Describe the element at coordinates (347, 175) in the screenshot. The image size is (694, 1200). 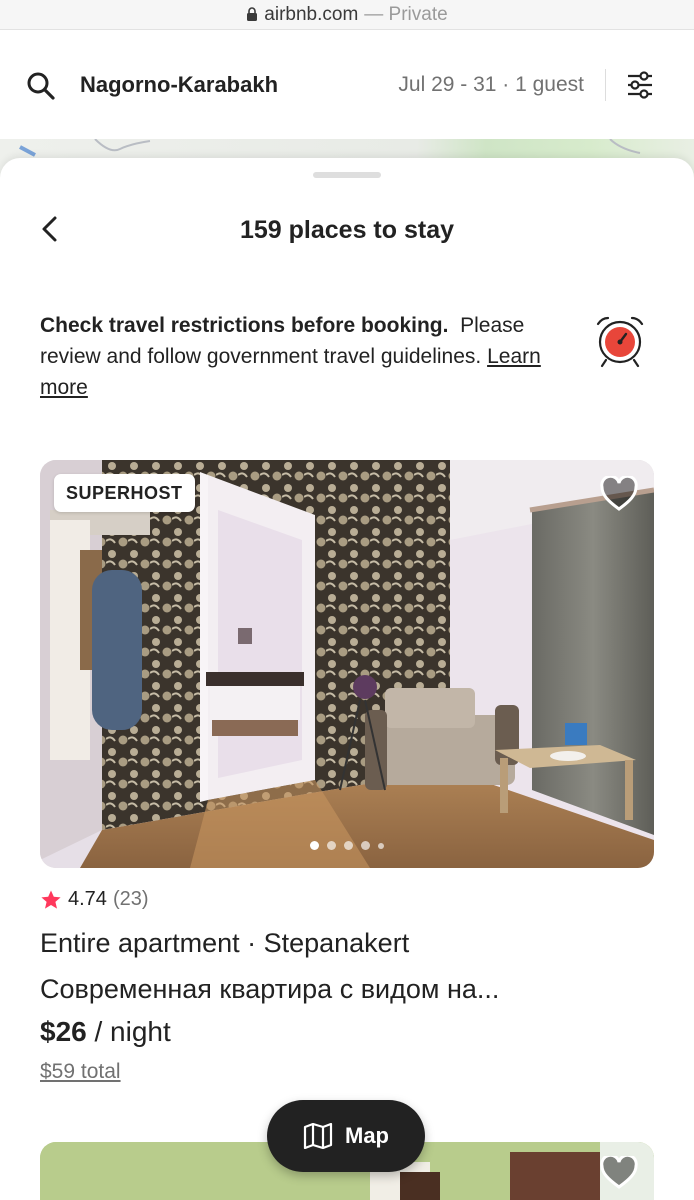
I see `sheet-grabber` at that location.